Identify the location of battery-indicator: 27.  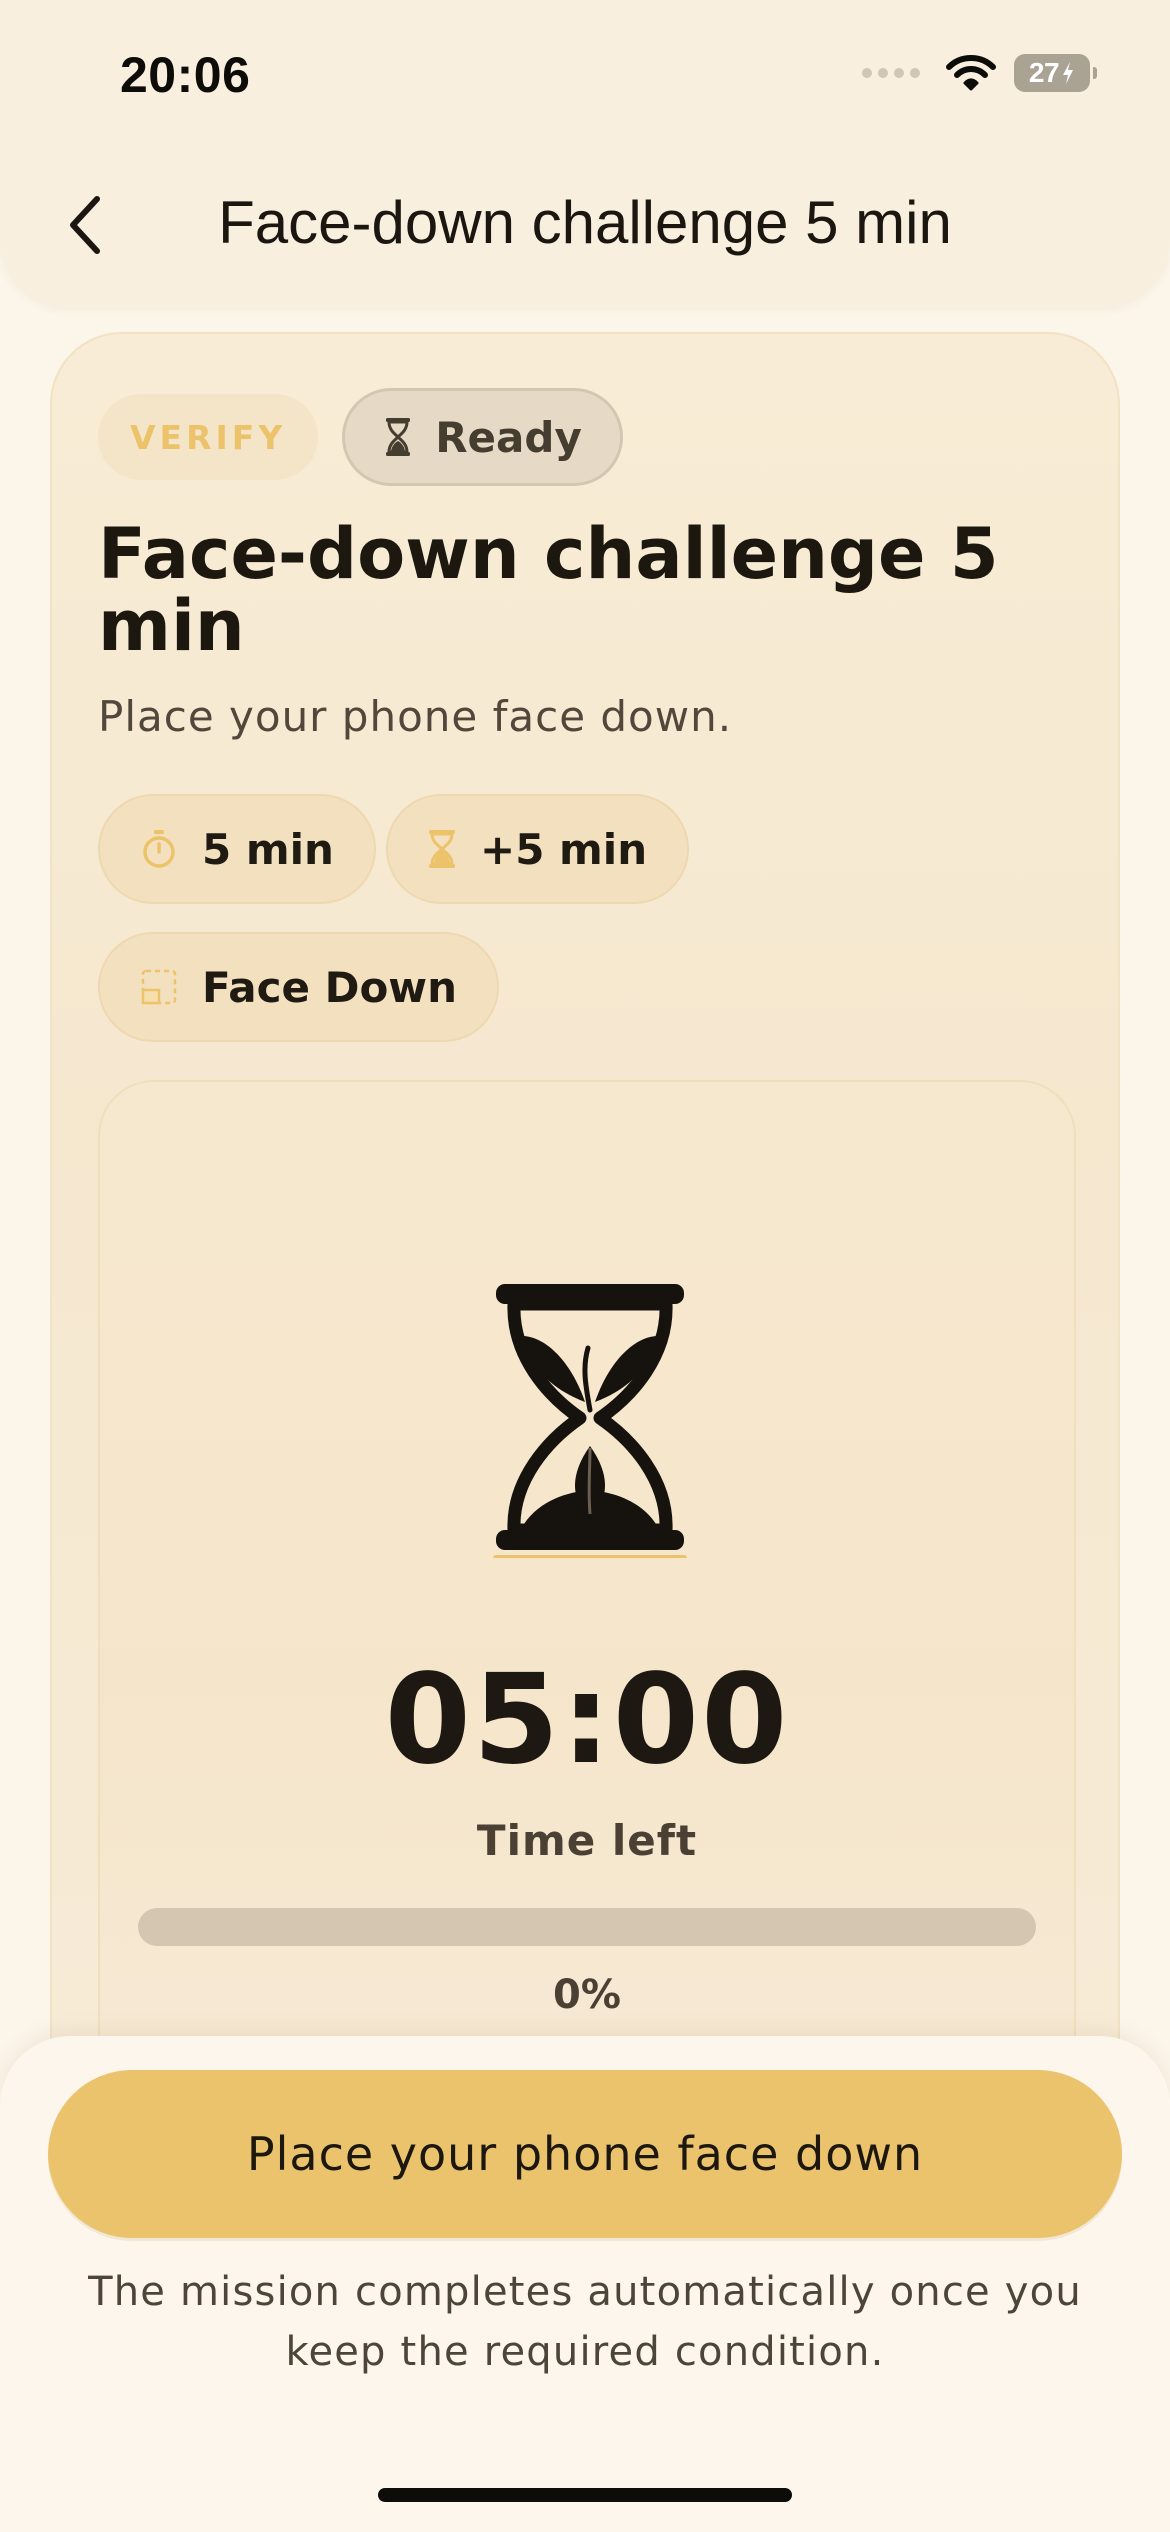
(1055, 73).